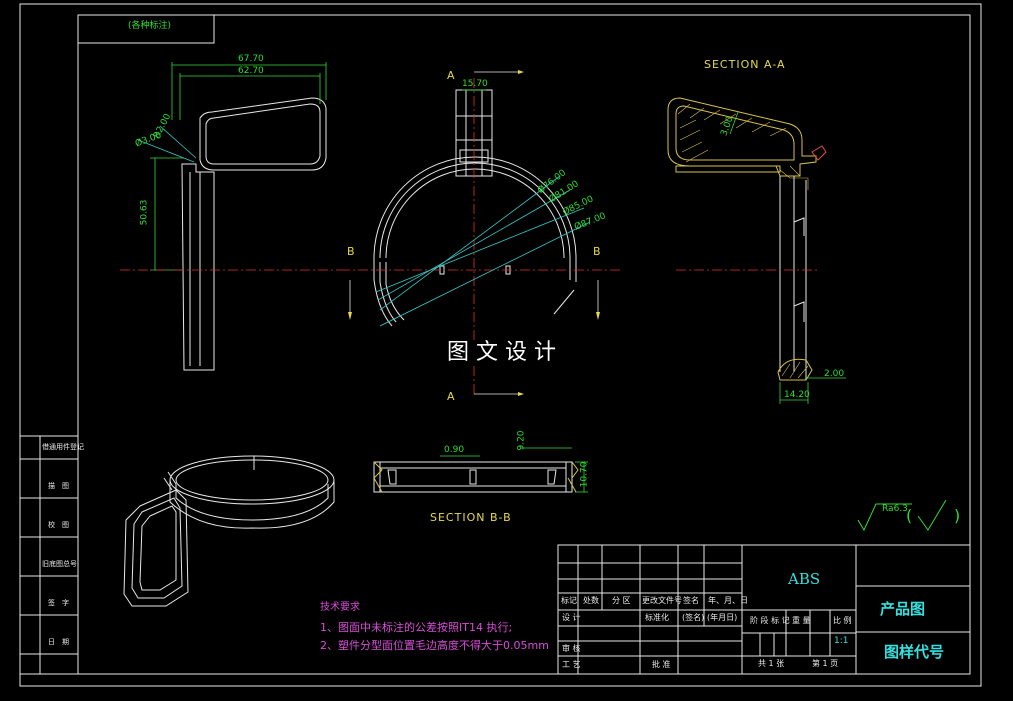 The image size is (1013, 701). What do you see at coordinates (63, 447) in the screenshot?
I see `strip-label-1: 借通用件登记` at bounding box center [63, 447].